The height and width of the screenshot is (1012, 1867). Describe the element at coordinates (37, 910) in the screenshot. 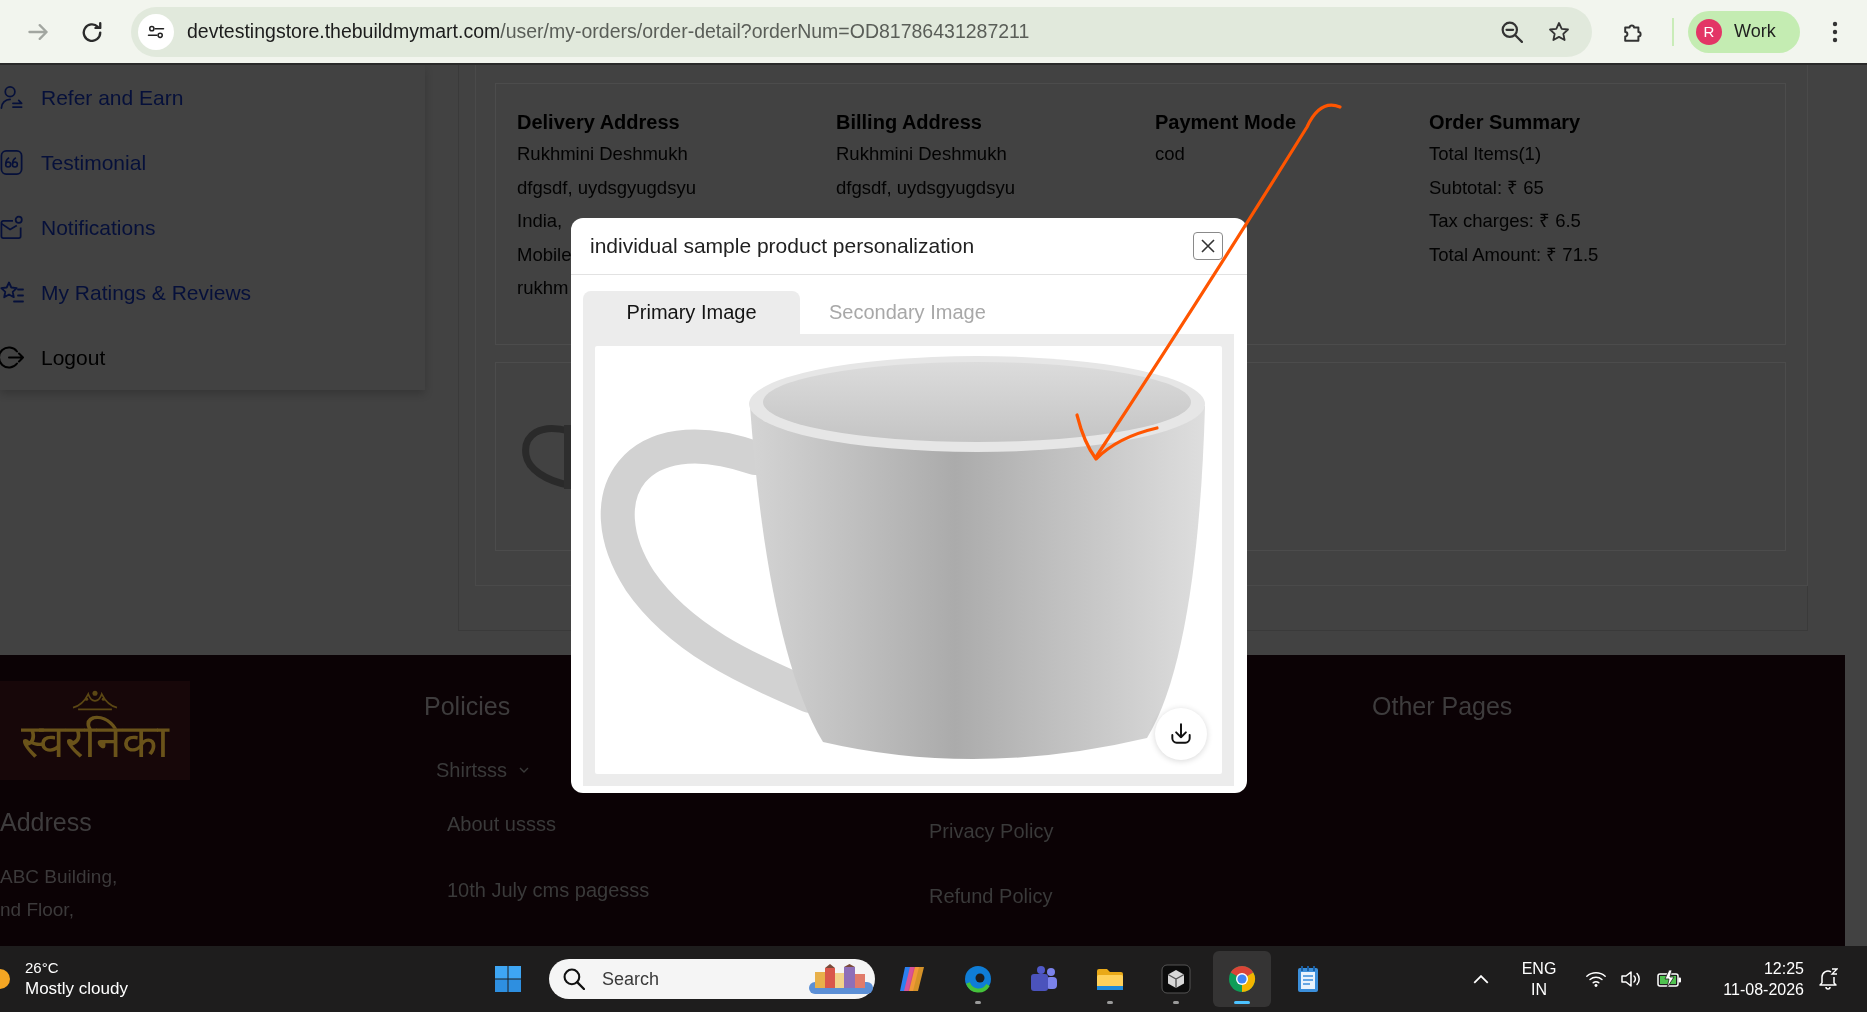

I see `address-text: nd Floor,` at that location.